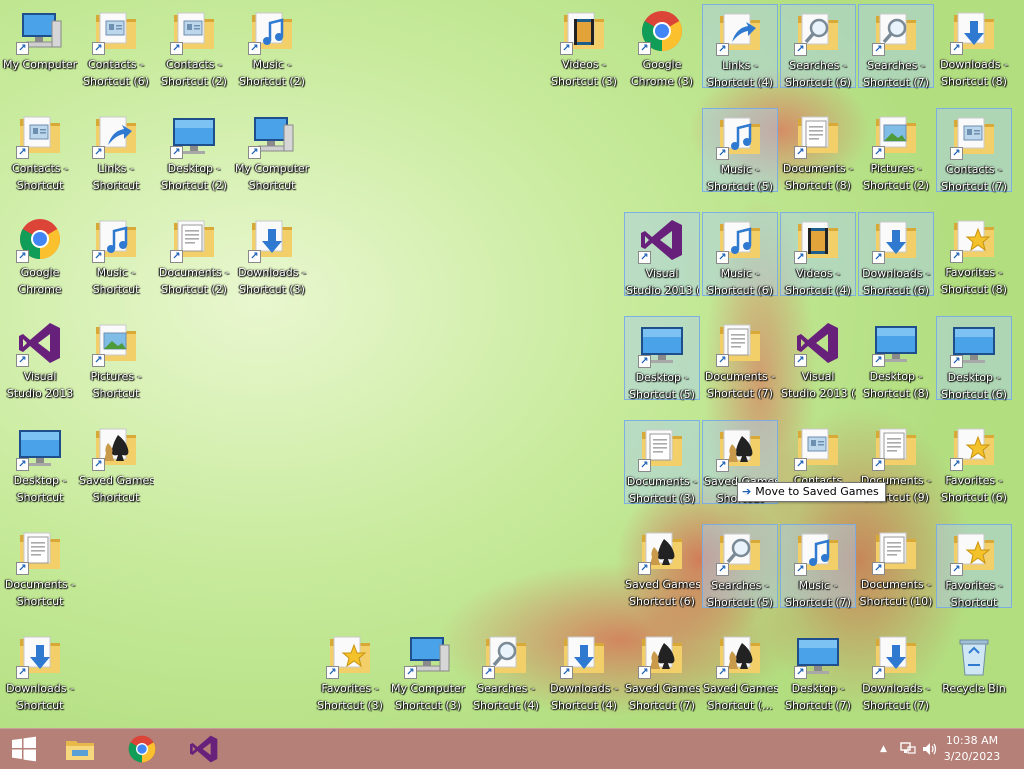 The image size is (1024, 769). Describe the element at coordinates (40, 566) in the screenshot. I see `desktop-icon-documents-shortcut: ↗ Documents - Shortcut` at that location.